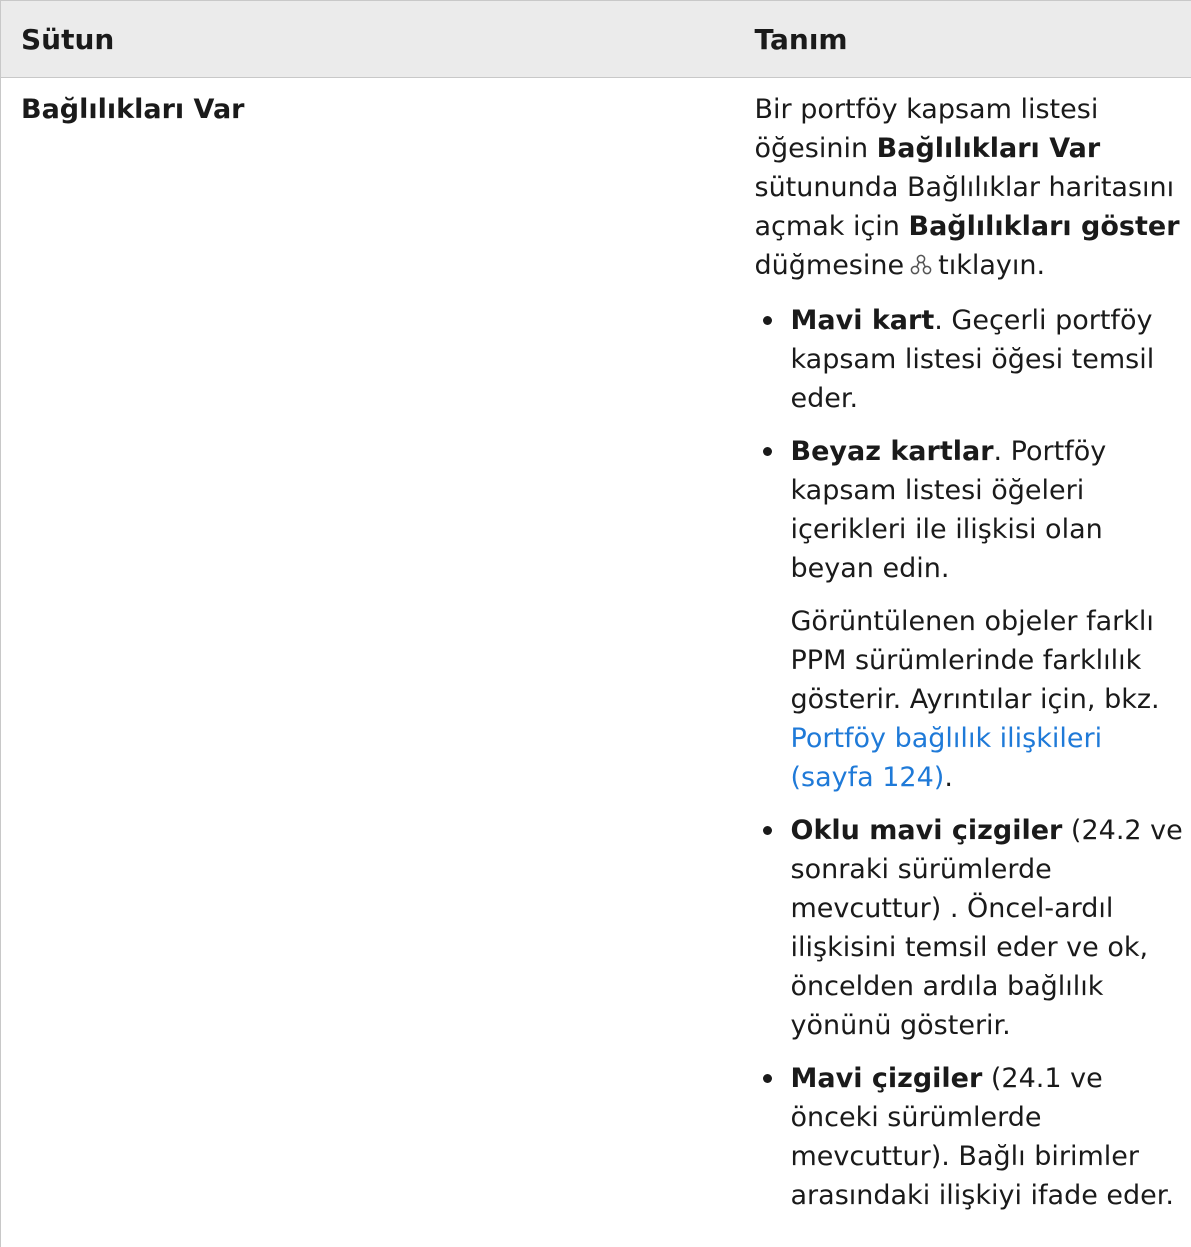  I want to click on column-header-definition: Tanım, so click(964, 39).